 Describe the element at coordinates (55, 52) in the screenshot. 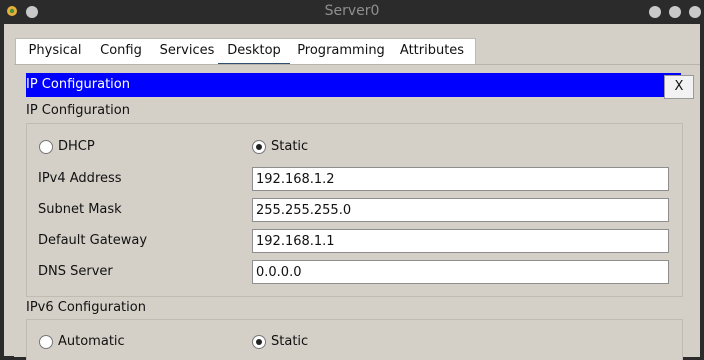

I see `tab-physical: Physical` at that location.